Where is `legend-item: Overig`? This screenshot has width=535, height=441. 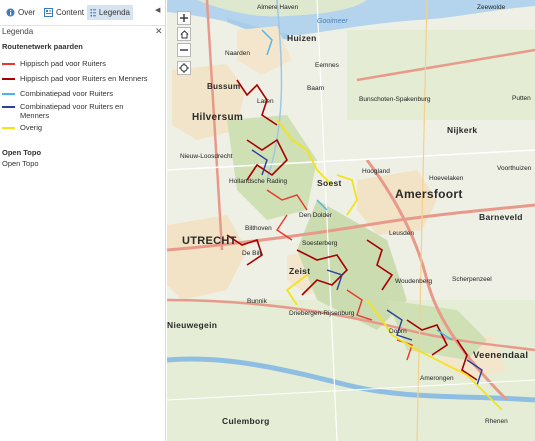 legend-item: Overig is located at coordinates (22, 127).